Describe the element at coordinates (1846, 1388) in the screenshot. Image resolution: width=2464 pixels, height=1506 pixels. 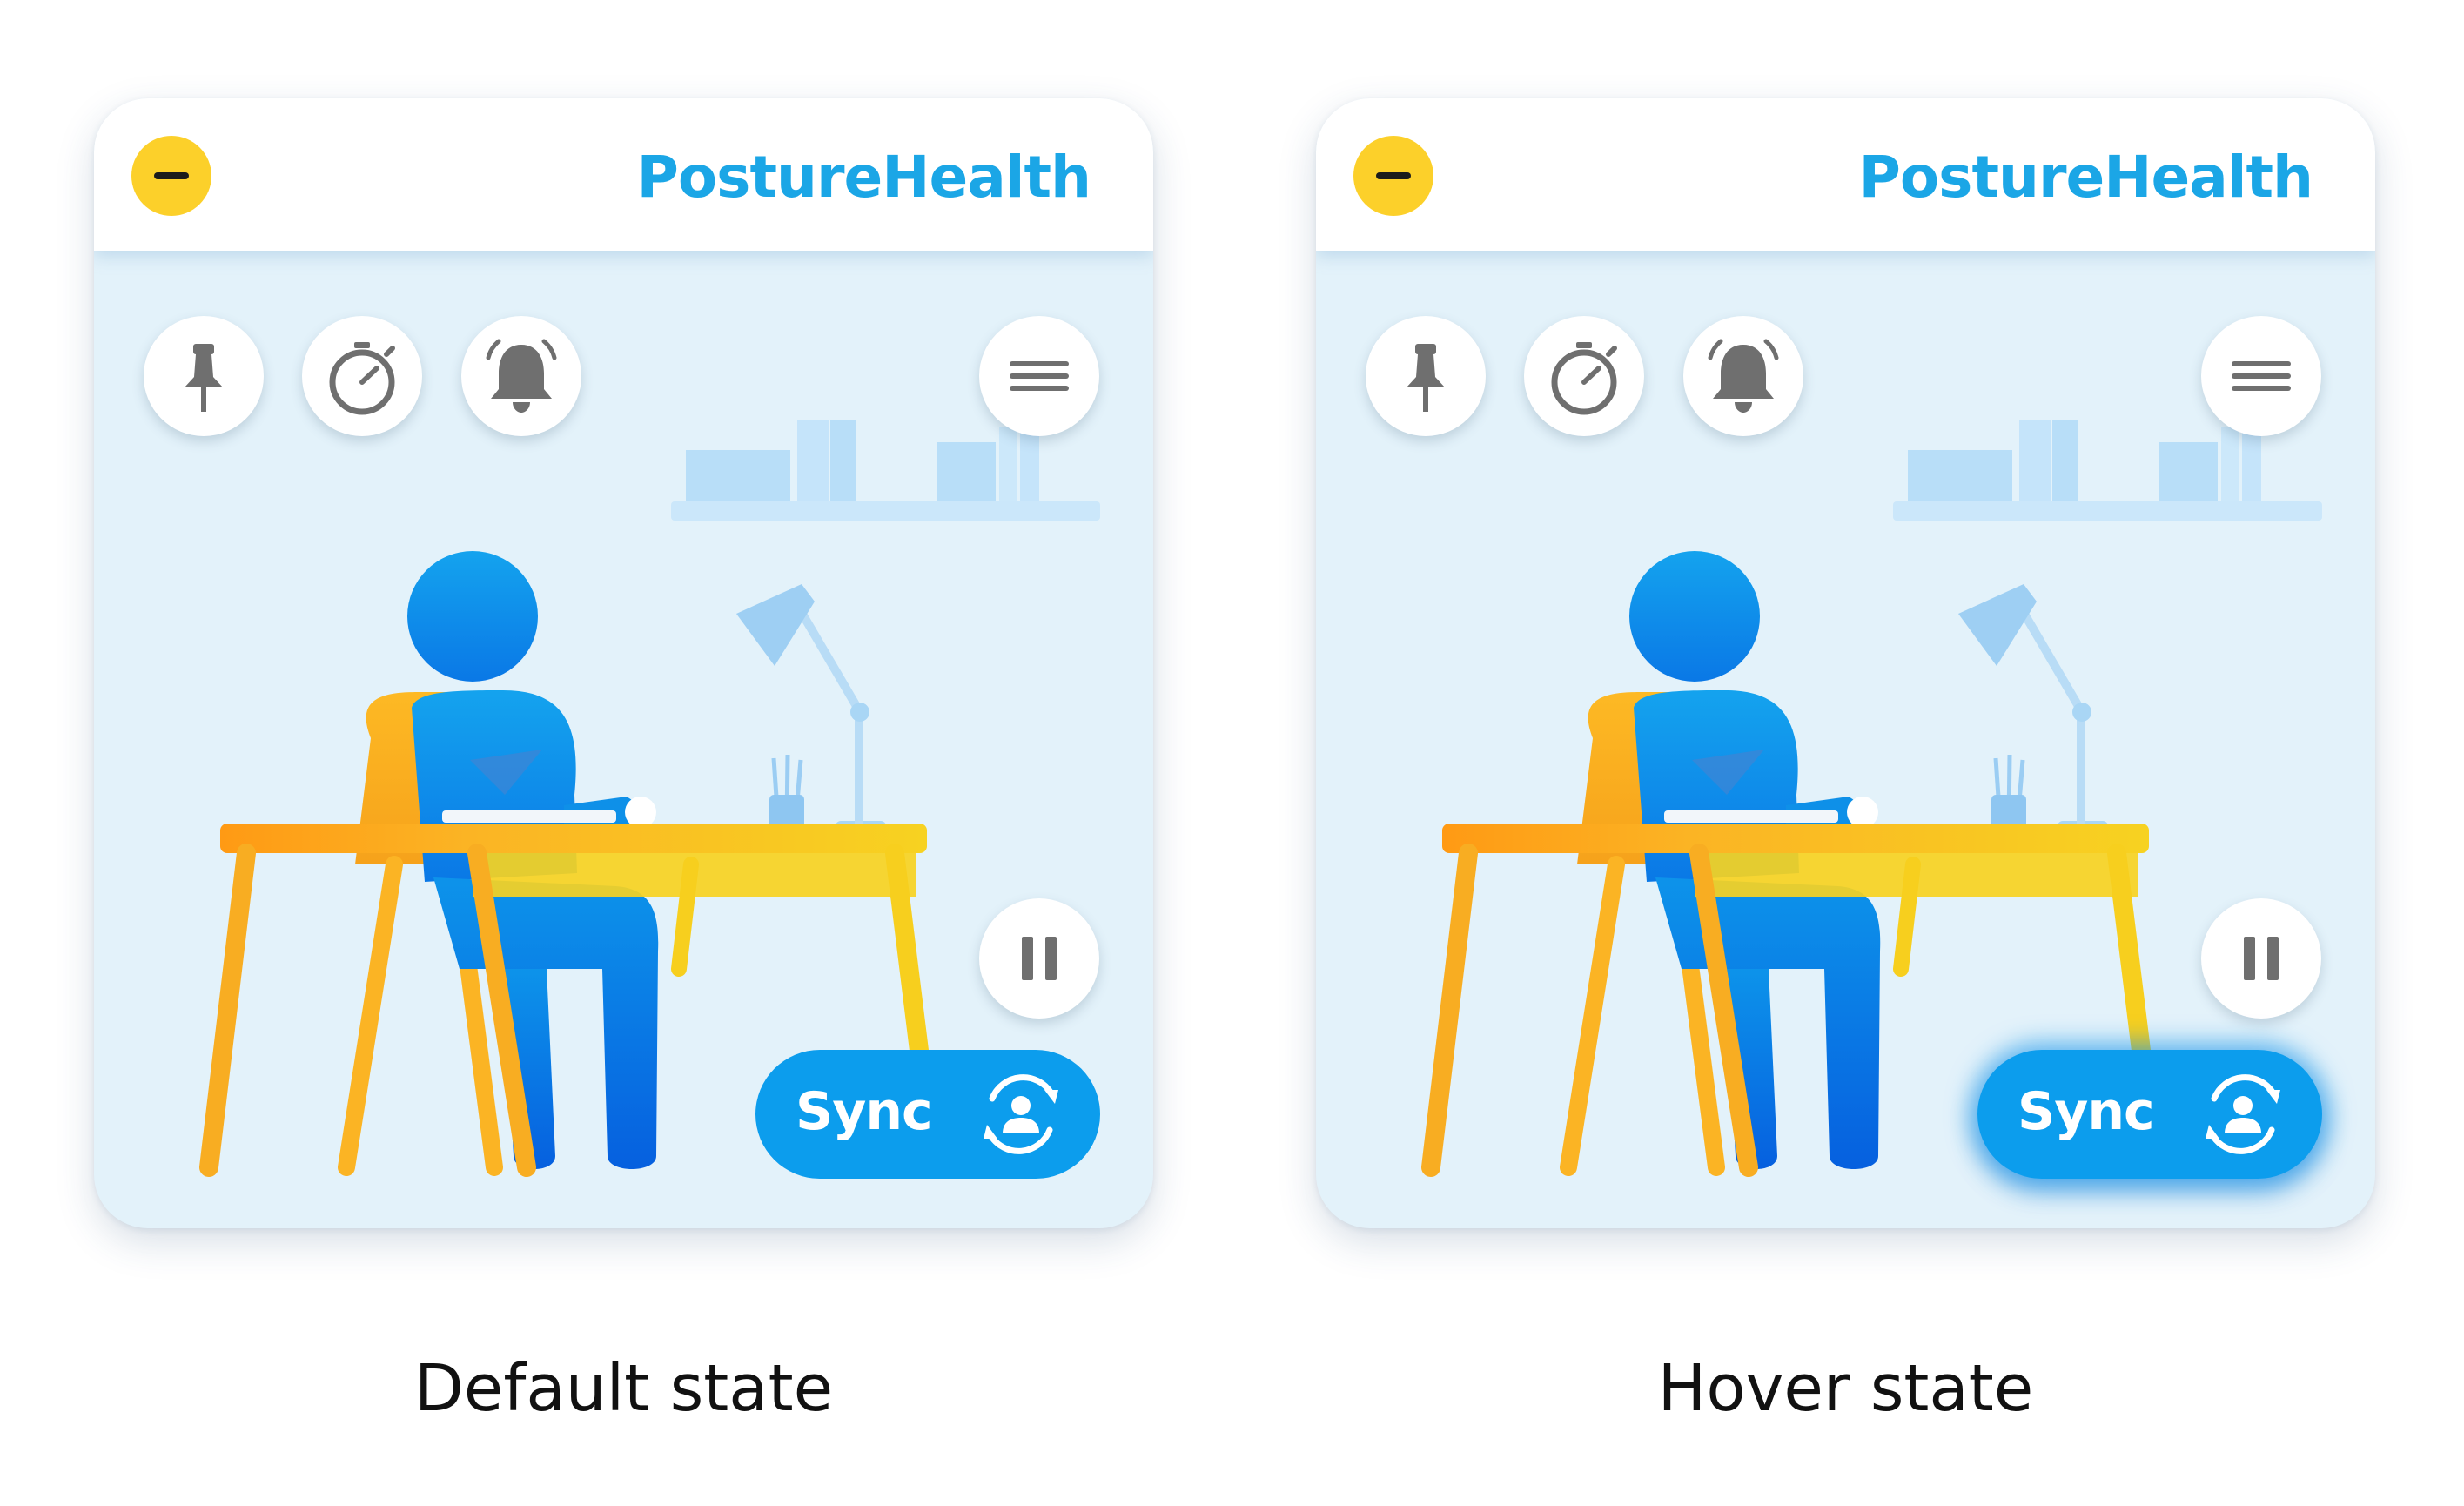
I see `caption-hover-state: Hover state` at that location.